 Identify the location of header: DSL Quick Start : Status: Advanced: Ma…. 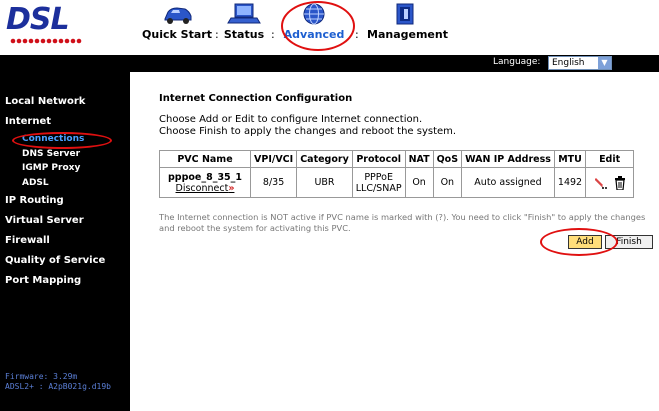
(329, 27).